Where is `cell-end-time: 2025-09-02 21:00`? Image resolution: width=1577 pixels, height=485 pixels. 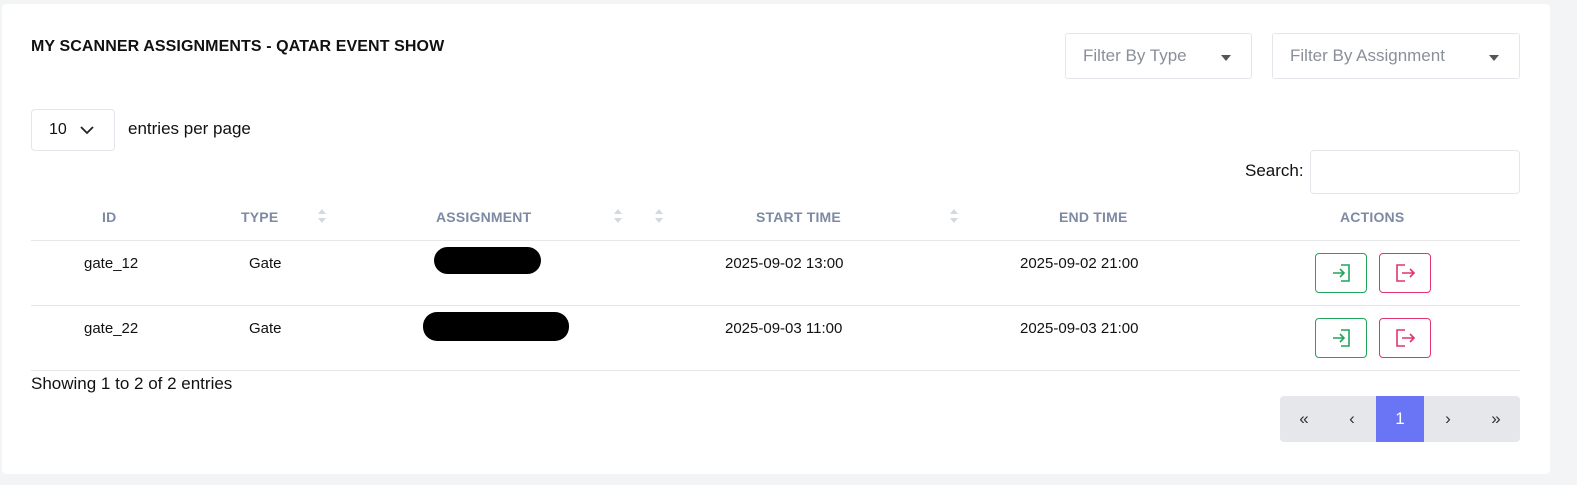 cell-end-time: 2025-09-02 21:00 is located at coordinates (1079, 263).